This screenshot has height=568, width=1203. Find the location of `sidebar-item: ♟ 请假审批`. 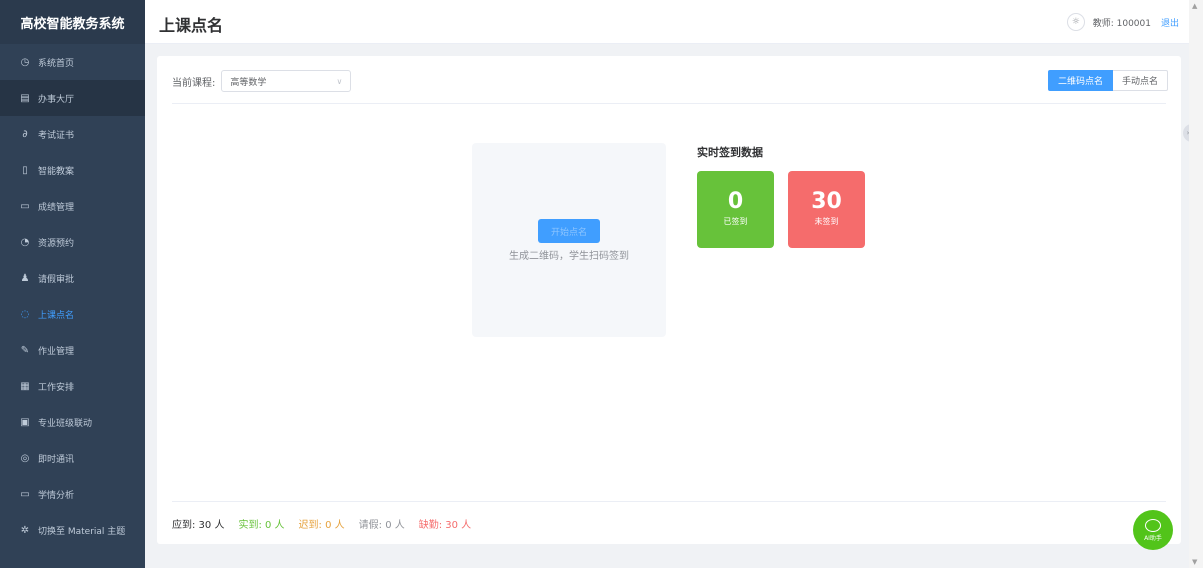

sidebar-item: ♟ 请假审批 is located at coordinates (72, 278).